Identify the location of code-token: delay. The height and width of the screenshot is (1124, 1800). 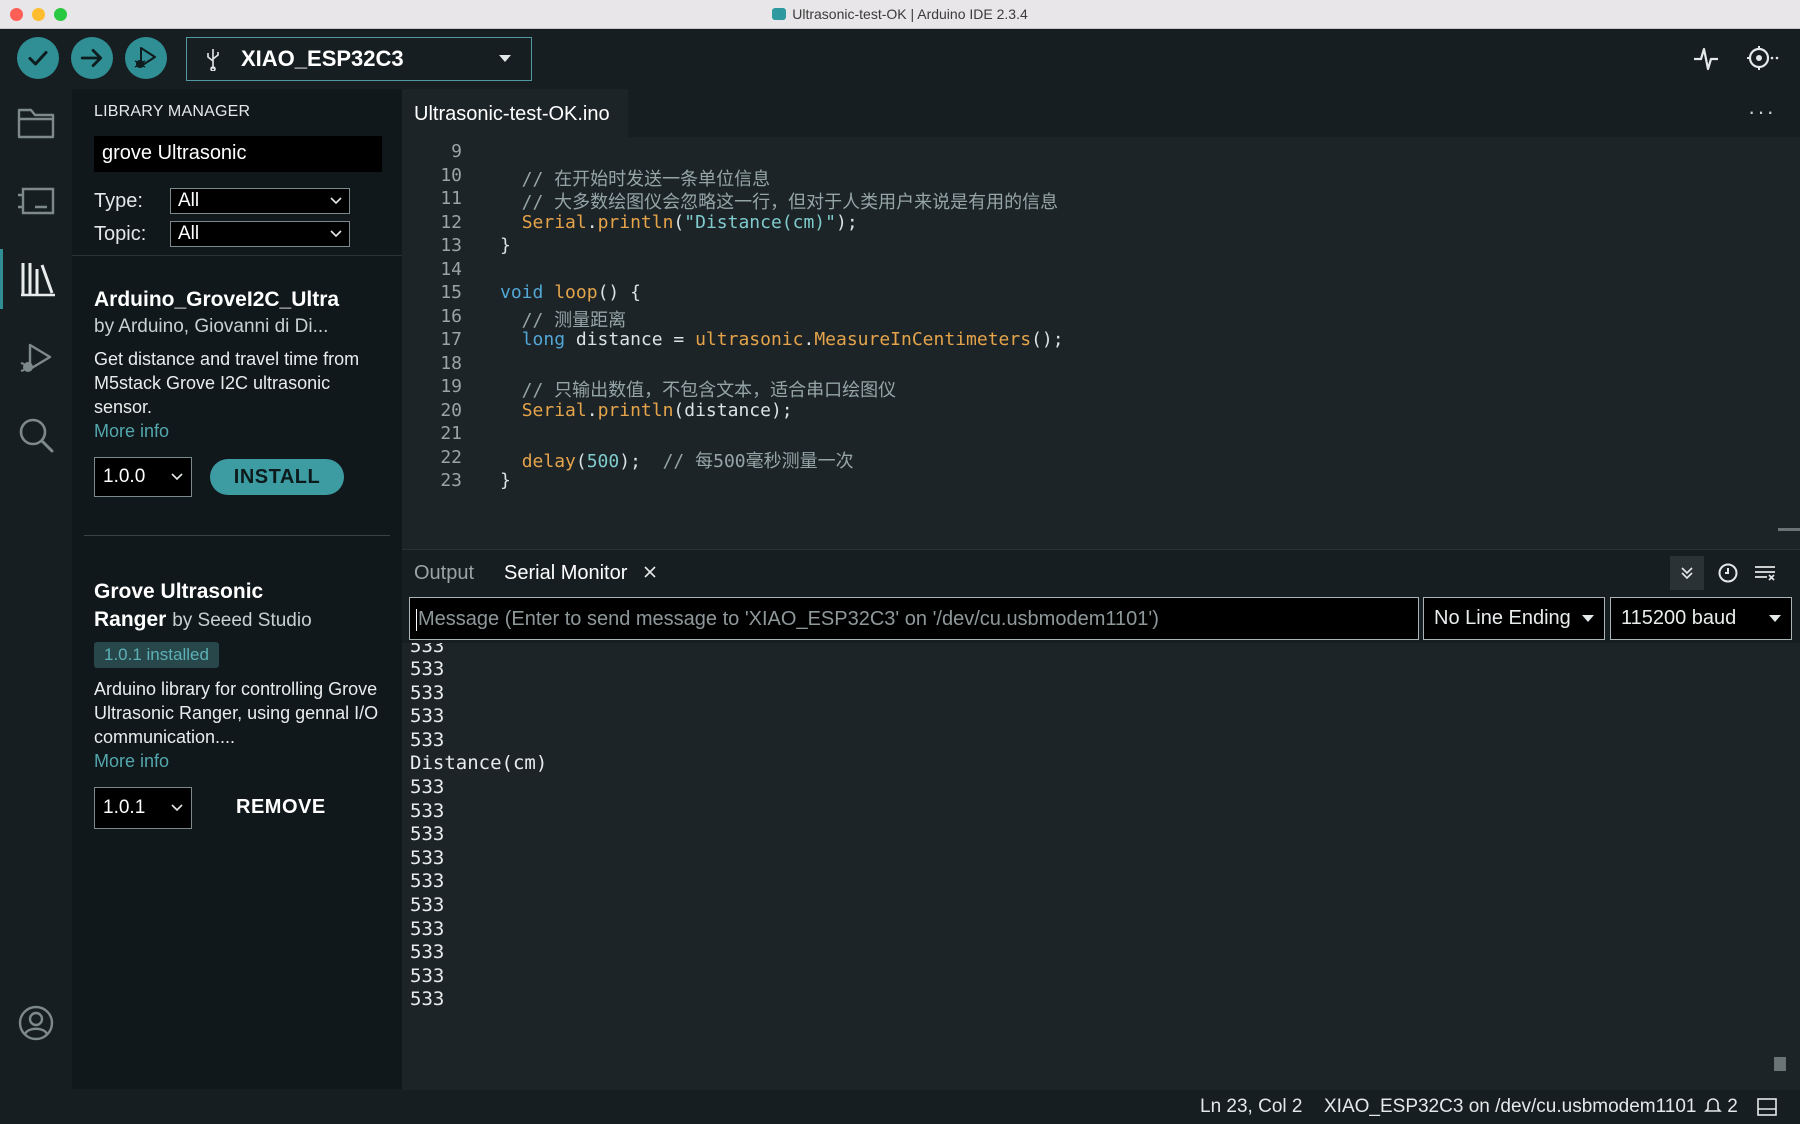
(548, 461).